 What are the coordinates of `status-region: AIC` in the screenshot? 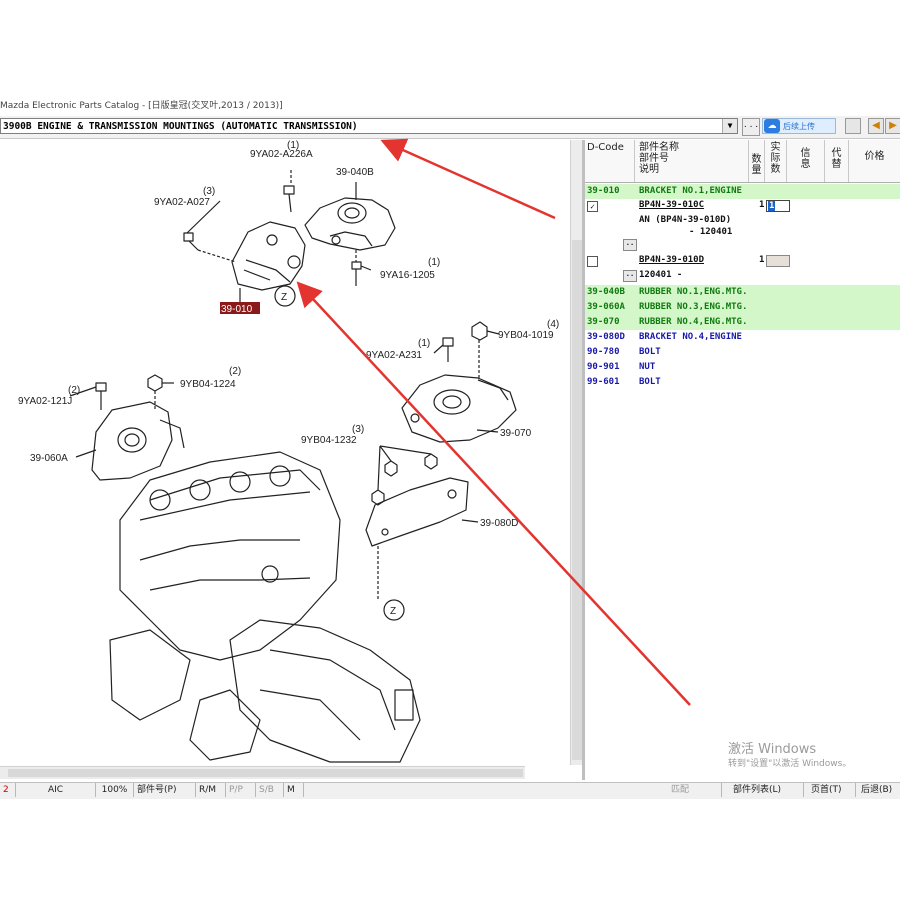 It's located at (56, 790).